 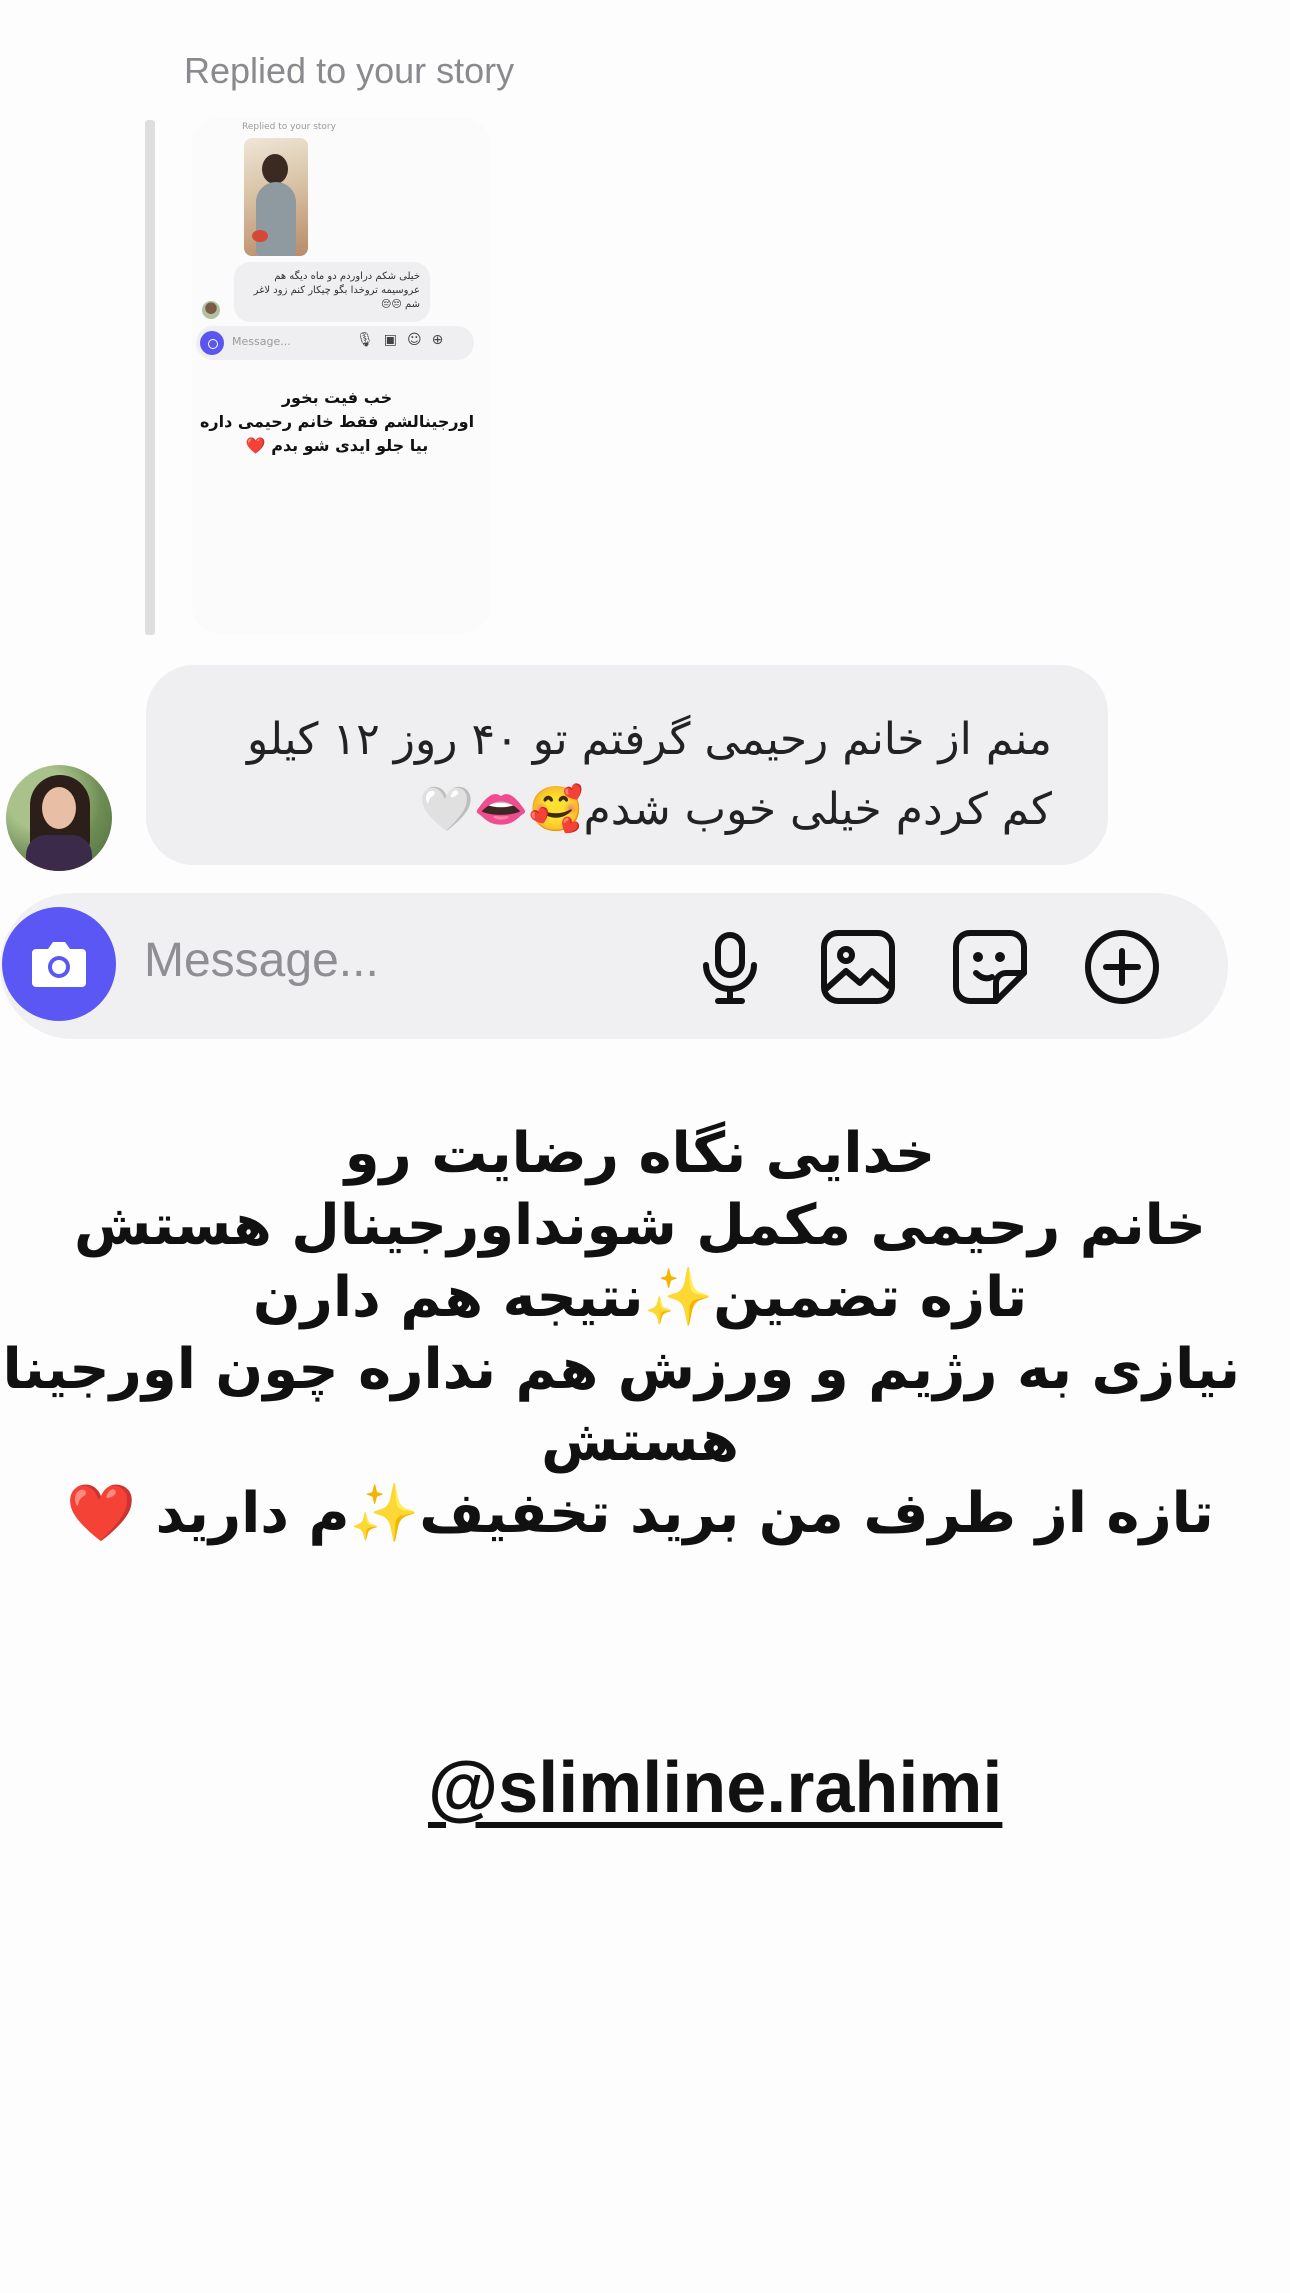 I want to click on camera-icon, so click(x=59, y=964).